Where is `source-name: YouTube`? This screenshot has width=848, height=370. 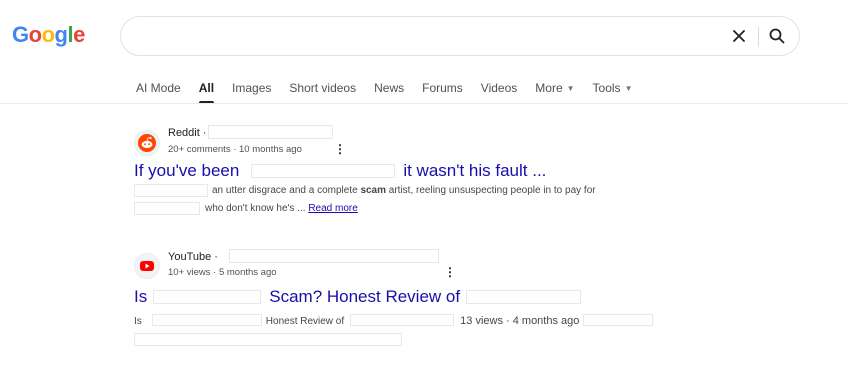
source-name: YouTube is located at coordinates (190, 257).